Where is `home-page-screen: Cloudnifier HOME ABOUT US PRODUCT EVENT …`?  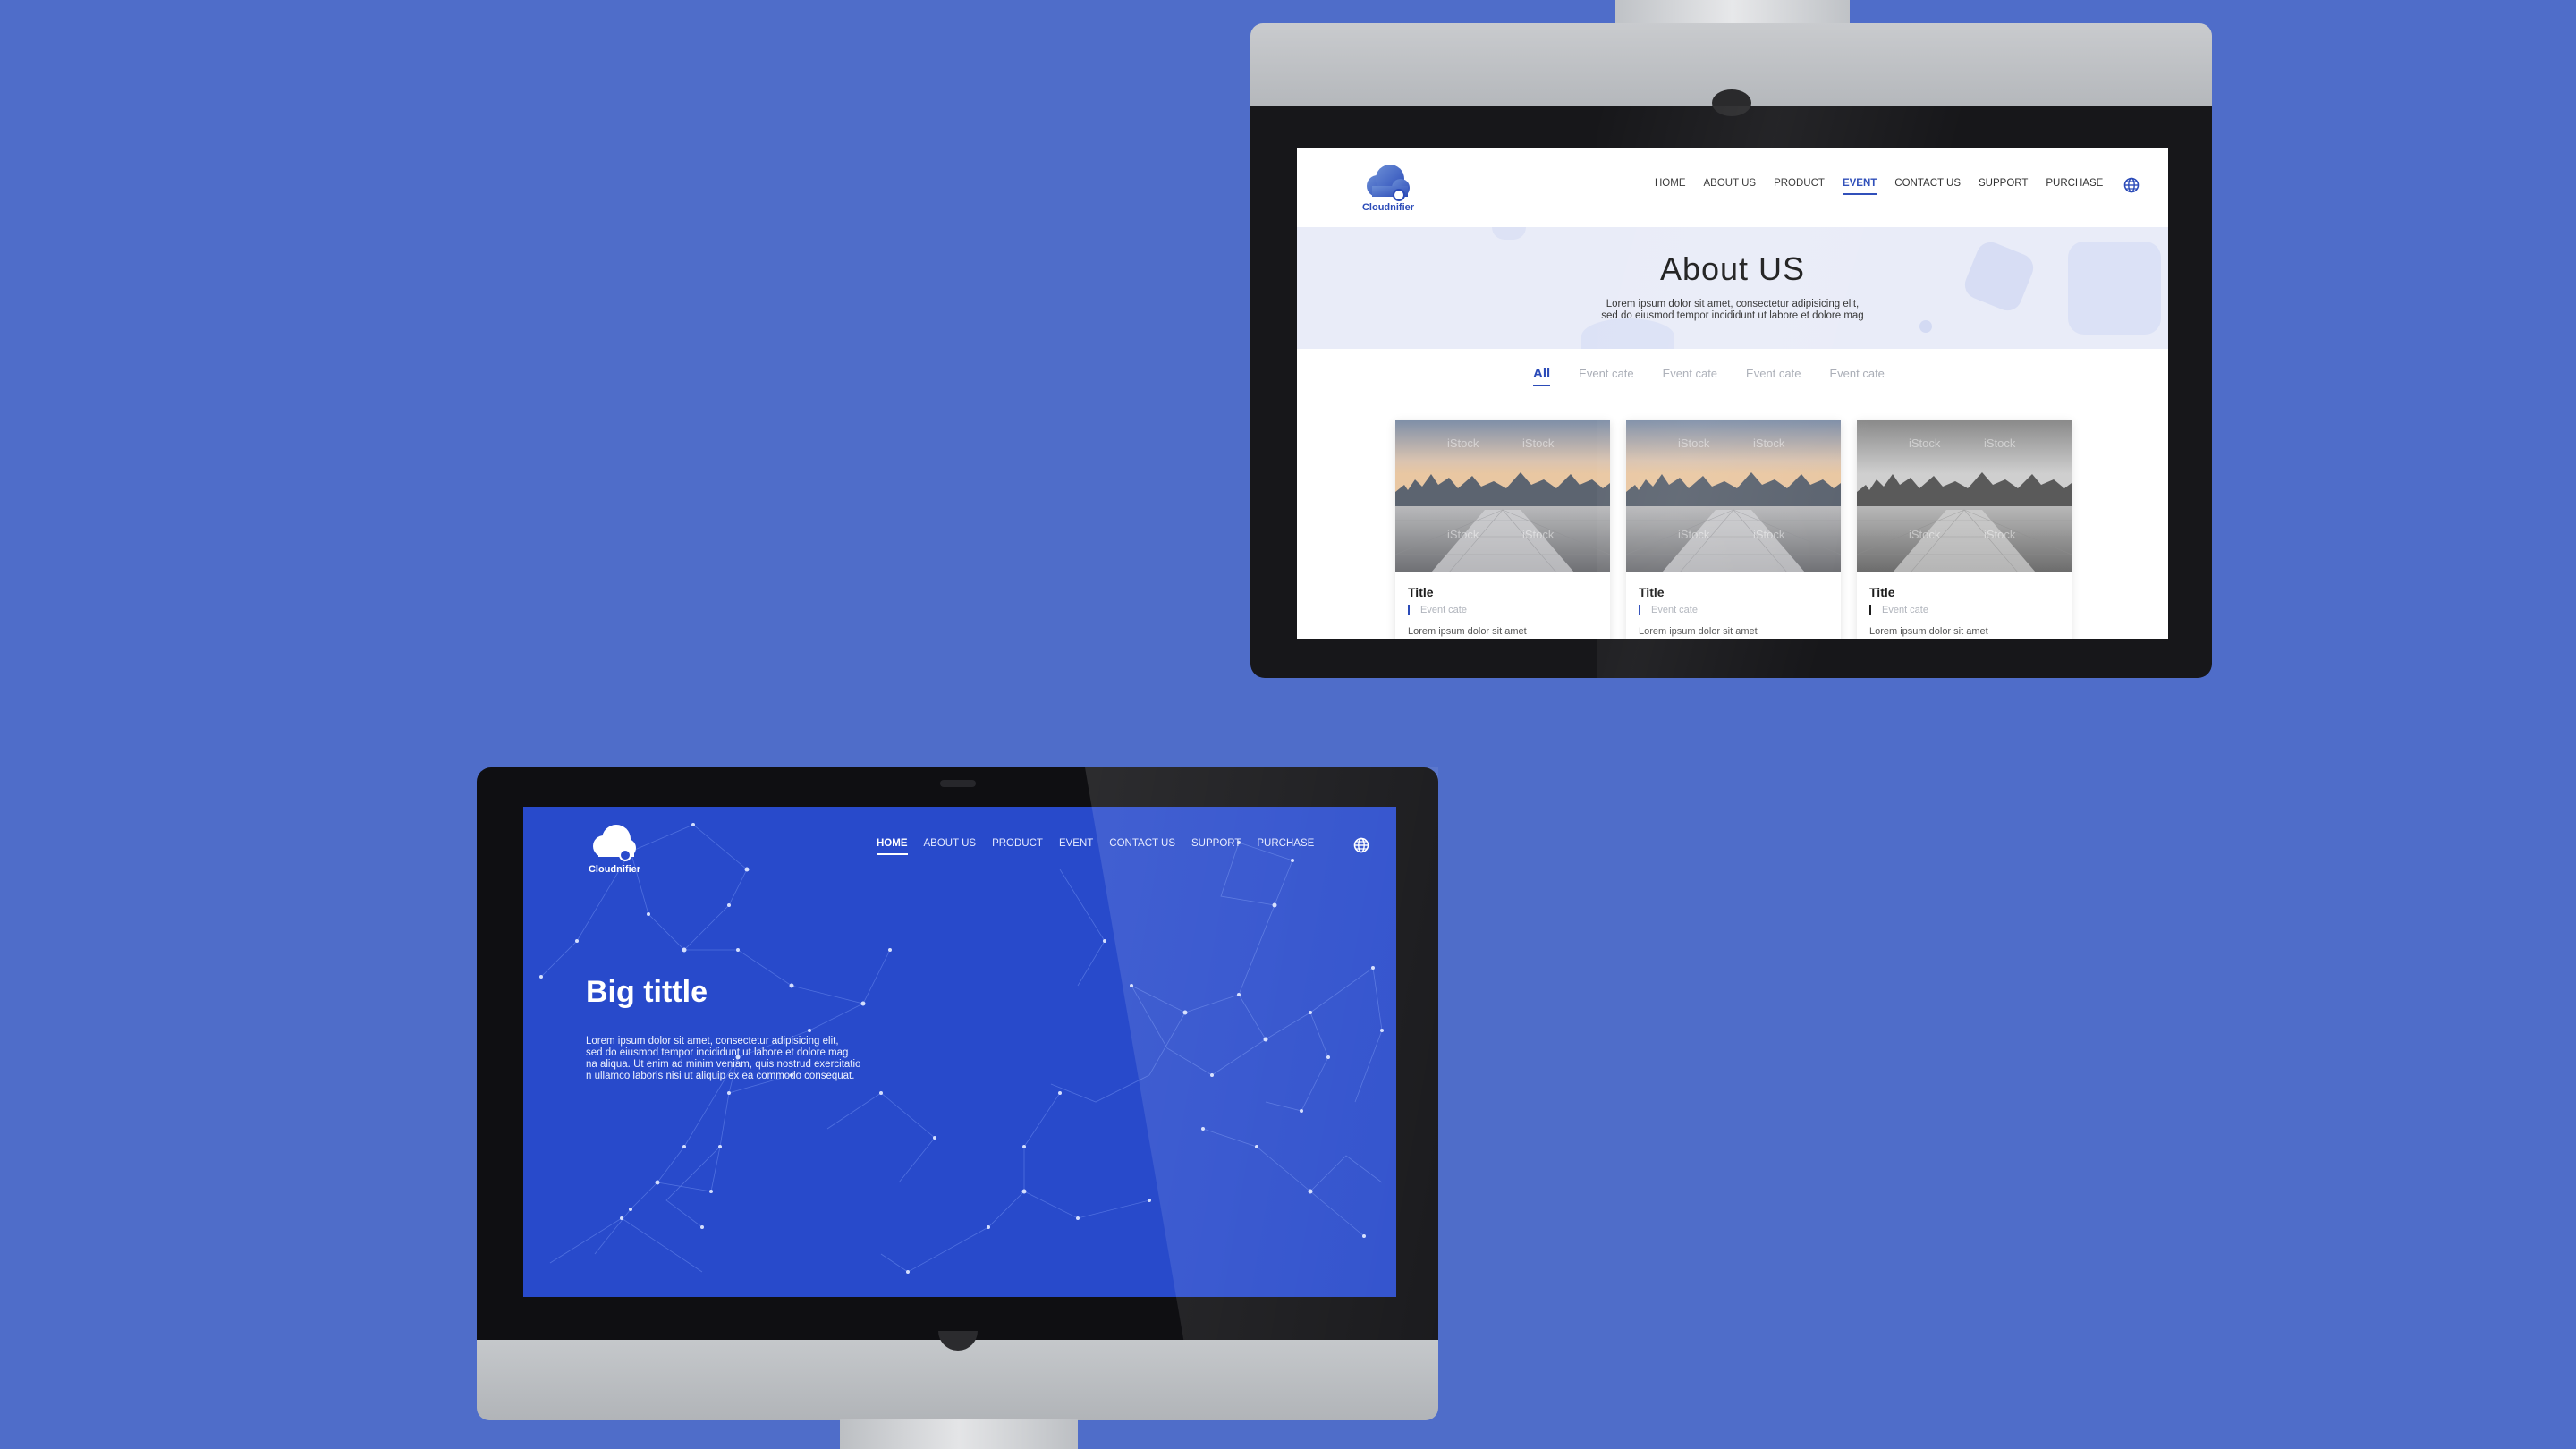 home-page-screen: Cloudnifier HOME ABOUT US PRODUCT EVENT … is located at coordinates (959, 1052).